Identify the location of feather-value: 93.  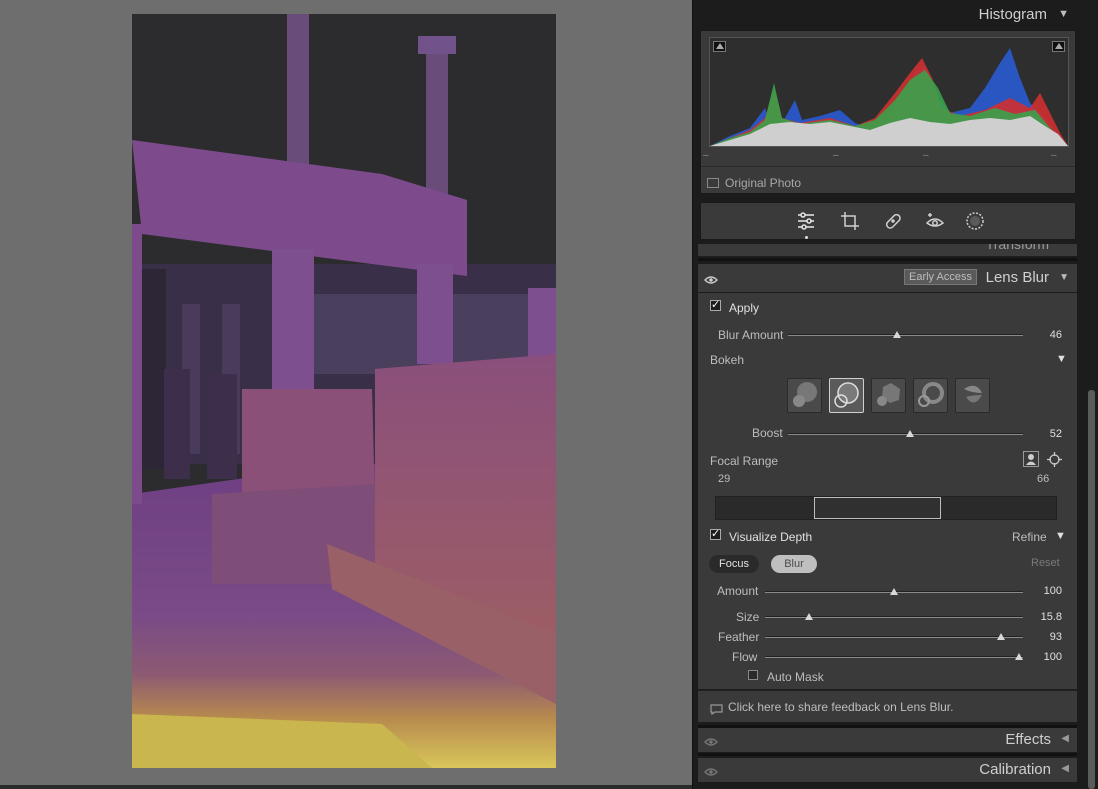
(1047, 637).